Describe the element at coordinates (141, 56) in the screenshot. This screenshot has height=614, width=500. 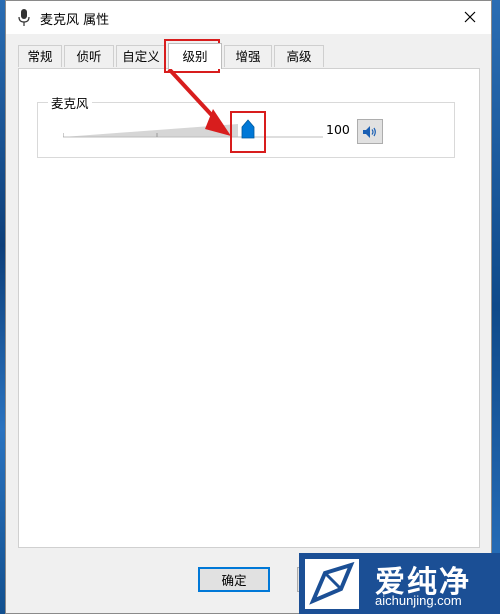
I see `tab-custom: 自定义` at that location.